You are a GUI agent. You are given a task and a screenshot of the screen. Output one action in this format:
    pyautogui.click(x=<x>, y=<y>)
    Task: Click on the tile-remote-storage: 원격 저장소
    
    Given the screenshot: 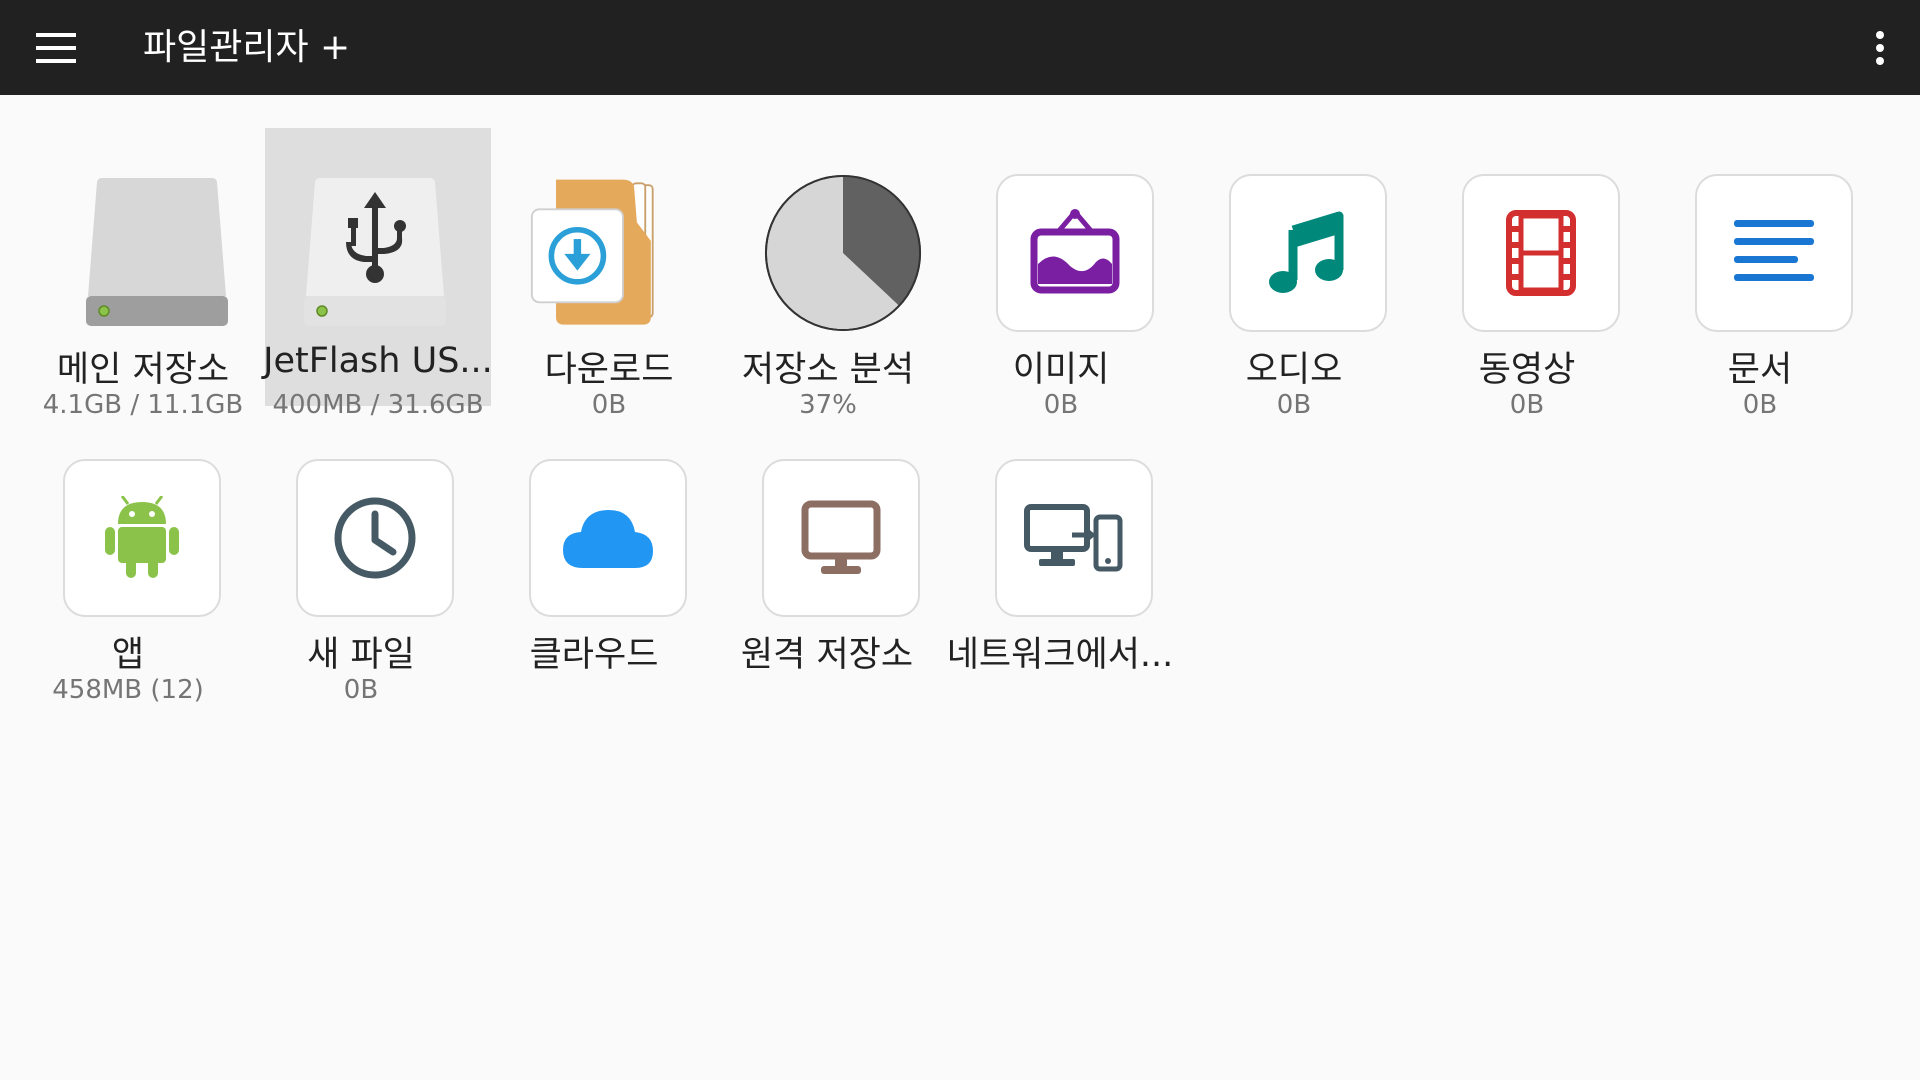 What is the action you would take?
    pyautogui.click(x=827, y=552)
    